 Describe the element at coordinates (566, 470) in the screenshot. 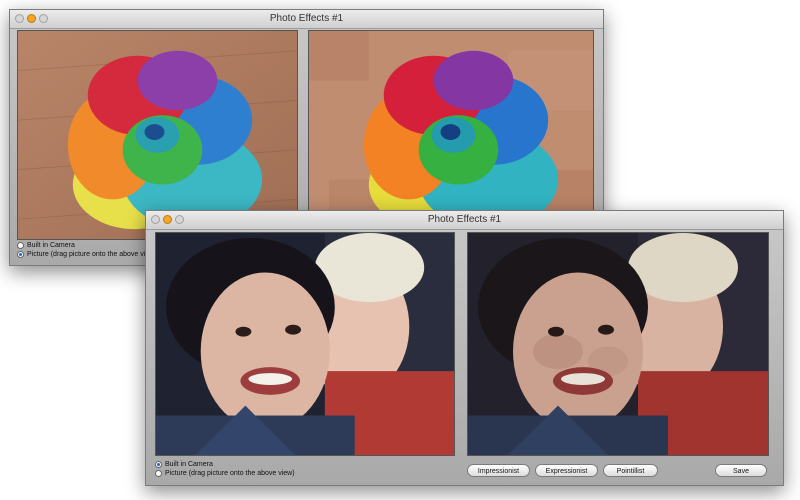

I see `expressionist-button: Expressionist` at that location.